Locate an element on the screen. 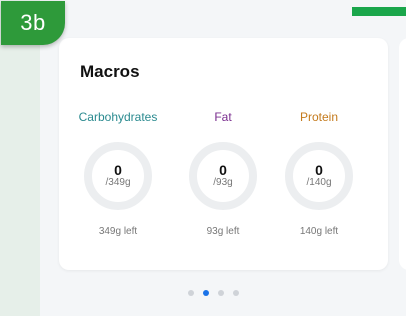 The height and width of the screenshot is (316, 406). macro-name-fat: Fat is located at coordinates (223, 117).